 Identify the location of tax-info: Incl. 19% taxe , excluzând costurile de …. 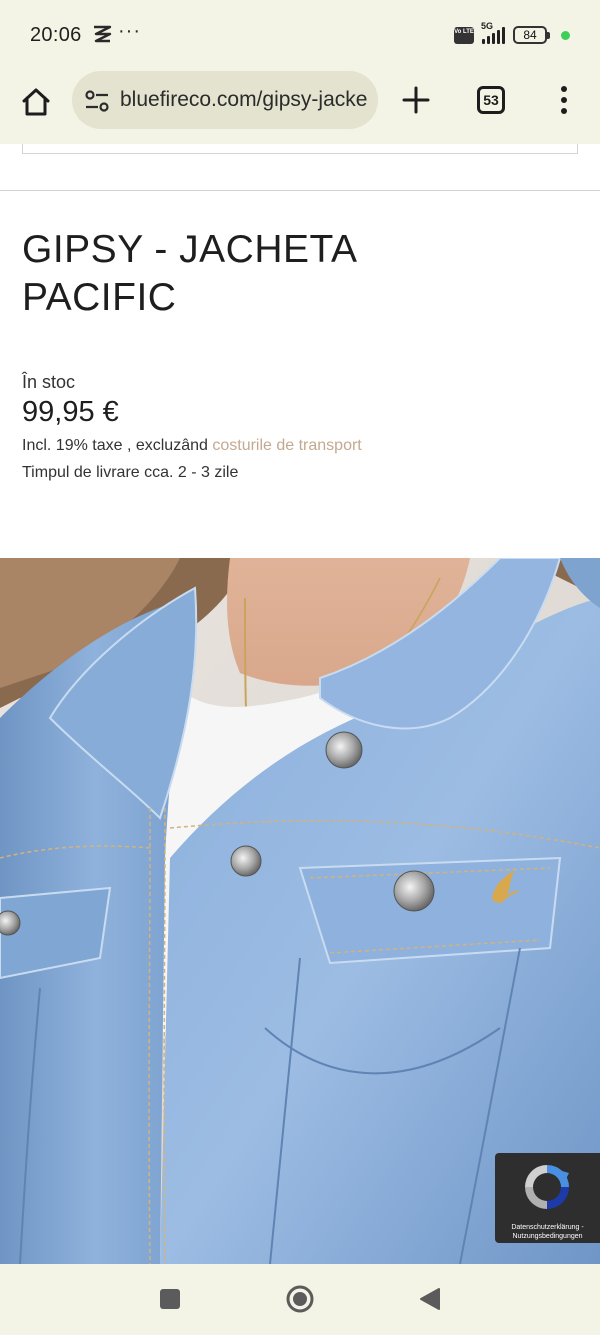
(192, 446).